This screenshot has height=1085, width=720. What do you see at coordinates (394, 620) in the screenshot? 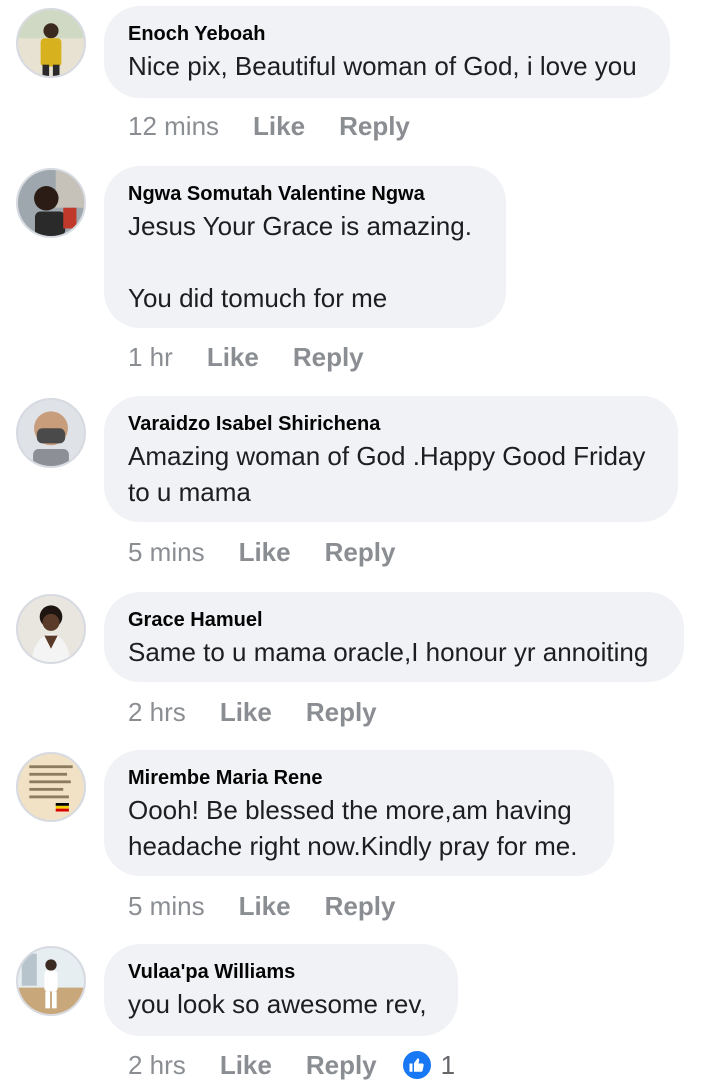
I see `comment-author: Grace Hamuel` at bounding box center [394, 620].